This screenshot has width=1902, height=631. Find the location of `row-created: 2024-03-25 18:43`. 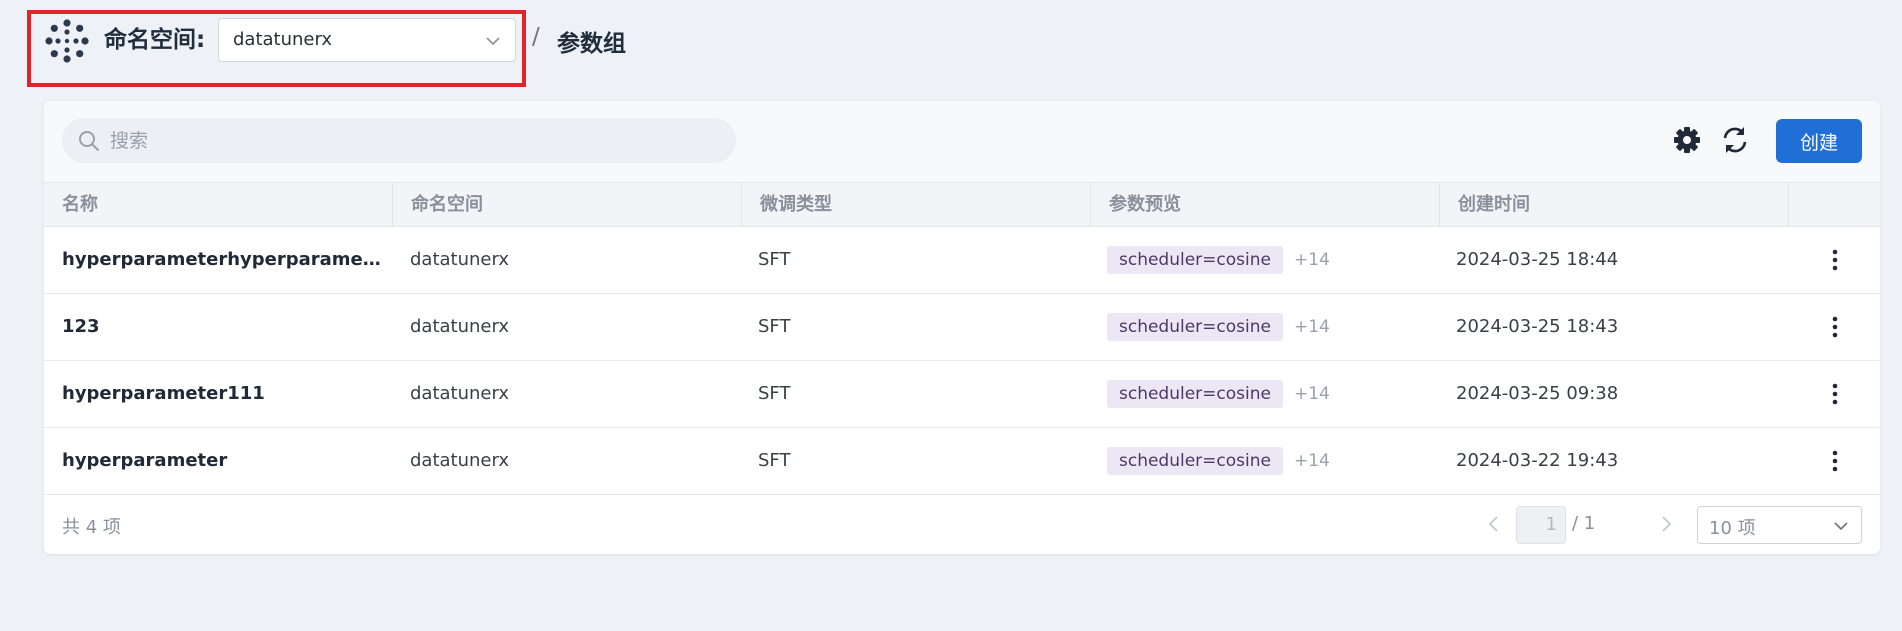

row-created: 2024-03-25 18:43 is located at coordinates (1537, 326).